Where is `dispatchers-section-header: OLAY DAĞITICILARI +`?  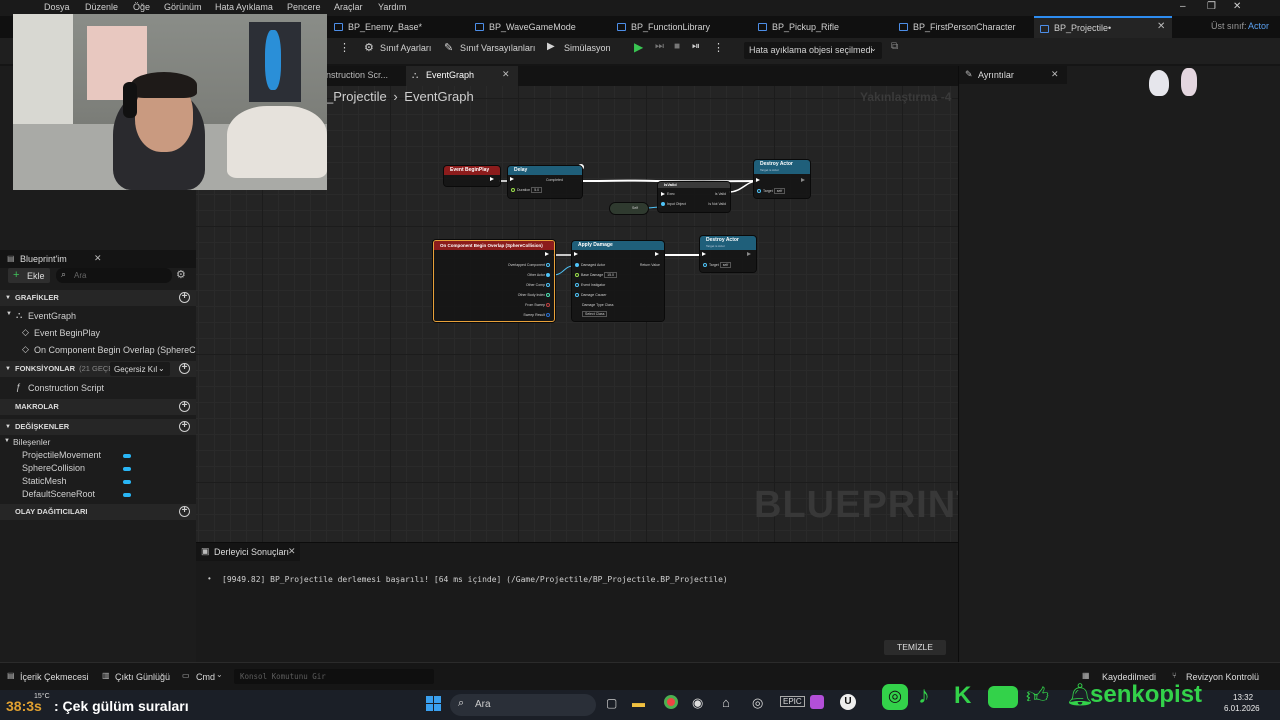 dispatchers-section-header: OLAY DAĞITICILARI + is located at coordinates (98, 512).